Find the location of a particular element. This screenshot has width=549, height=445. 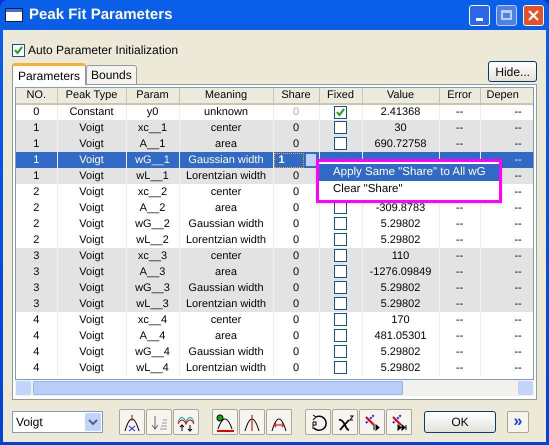

fit-until-converged-button is located at coordinates (399, 422).